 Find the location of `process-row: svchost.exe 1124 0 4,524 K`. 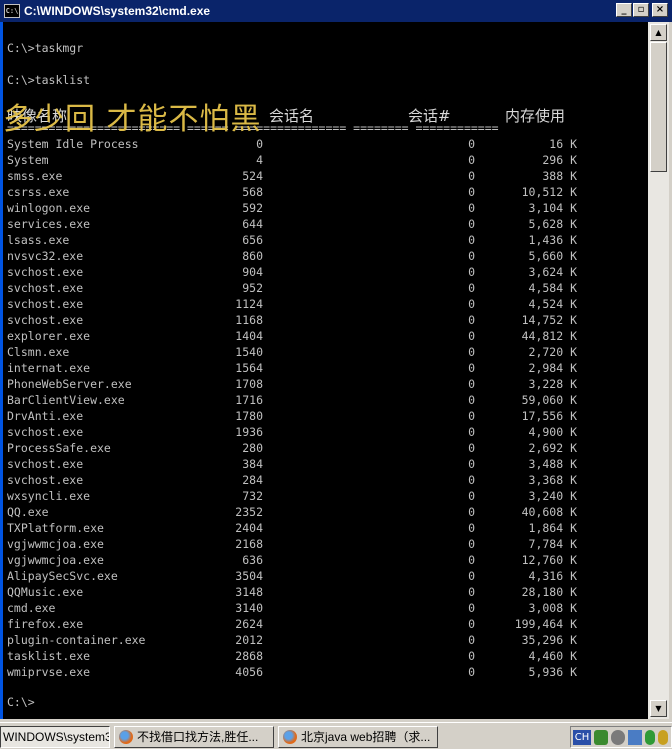

process-row: svchost.exe 1124 0 4,524 K is located at coordinates (323, 304).